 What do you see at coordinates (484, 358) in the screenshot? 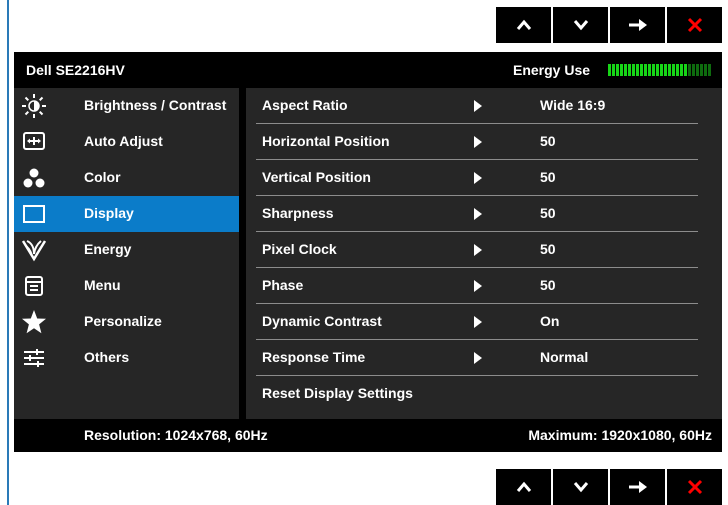
I see `setting-row-response-time: Response Time Normal` at bounding box center [484, 358].